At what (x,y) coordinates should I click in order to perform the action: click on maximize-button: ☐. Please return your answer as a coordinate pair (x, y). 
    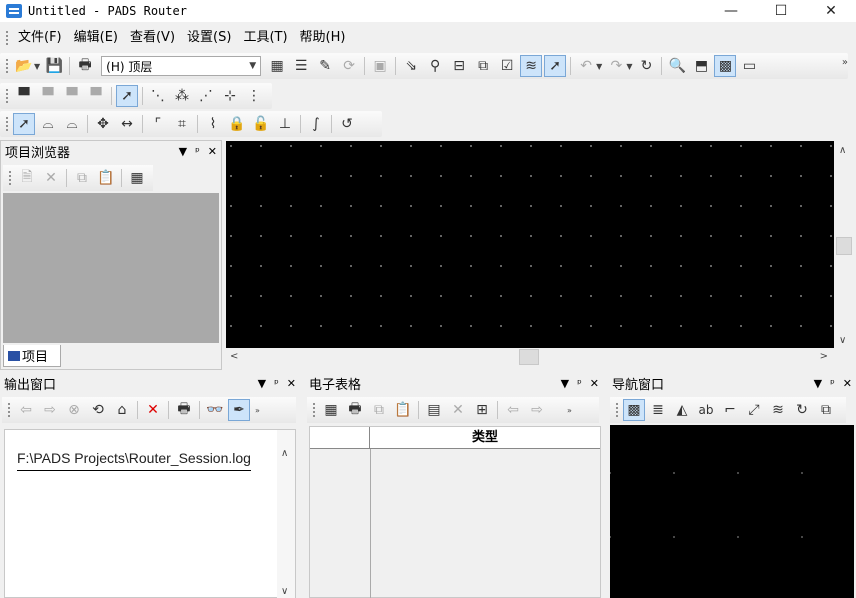
    Looking at the image, I should click on (781, 11).